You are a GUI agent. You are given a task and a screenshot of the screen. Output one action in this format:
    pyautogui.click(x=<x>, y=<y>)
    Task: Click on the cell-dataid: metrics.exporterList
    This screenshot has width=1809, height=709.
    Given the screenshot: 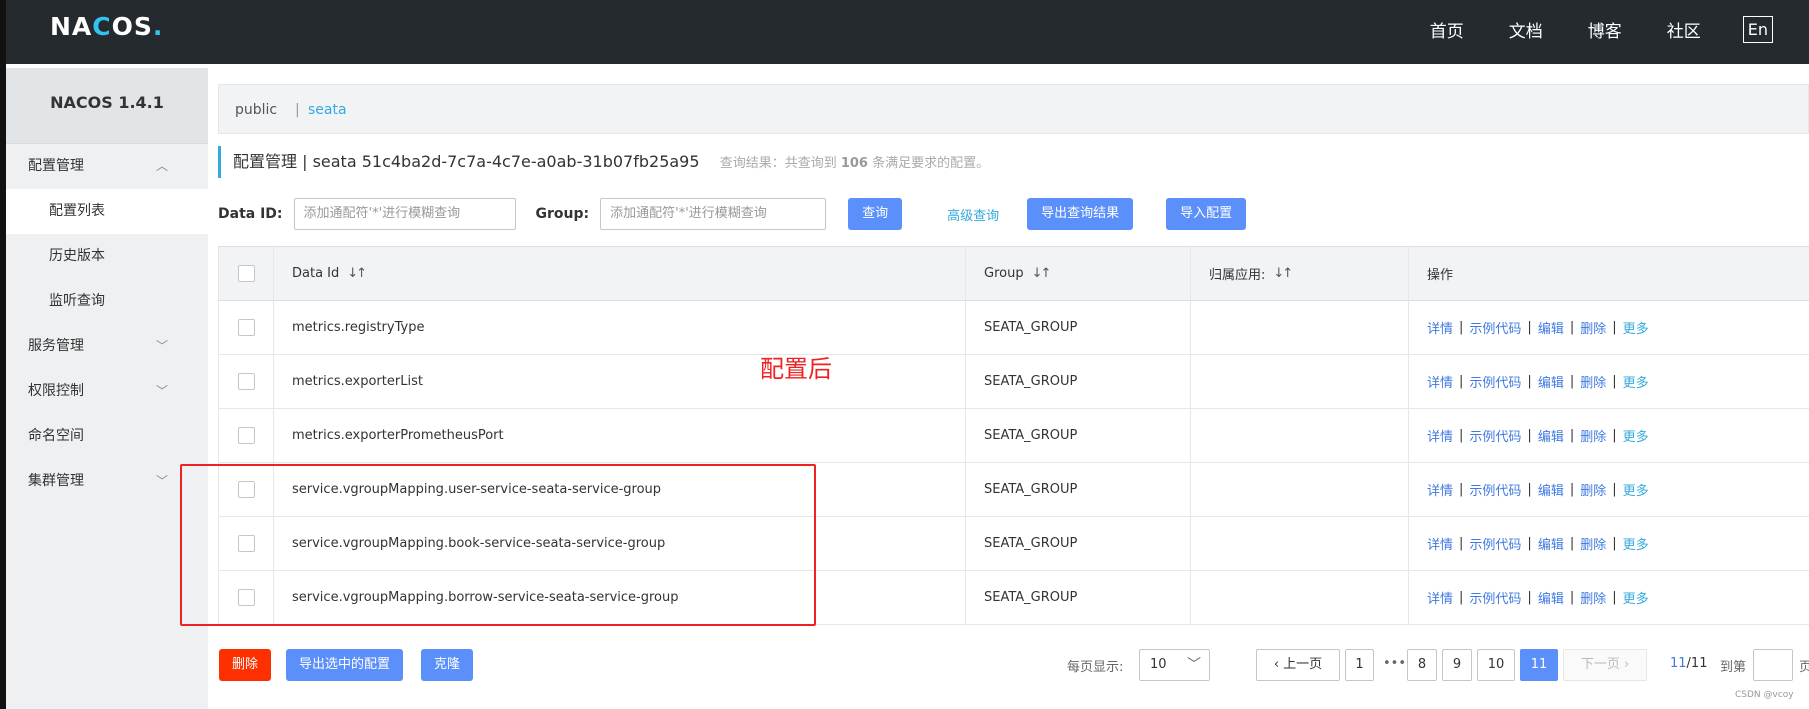 What is the action you would take?
    pyautogui.click(x=620, y=381)
    